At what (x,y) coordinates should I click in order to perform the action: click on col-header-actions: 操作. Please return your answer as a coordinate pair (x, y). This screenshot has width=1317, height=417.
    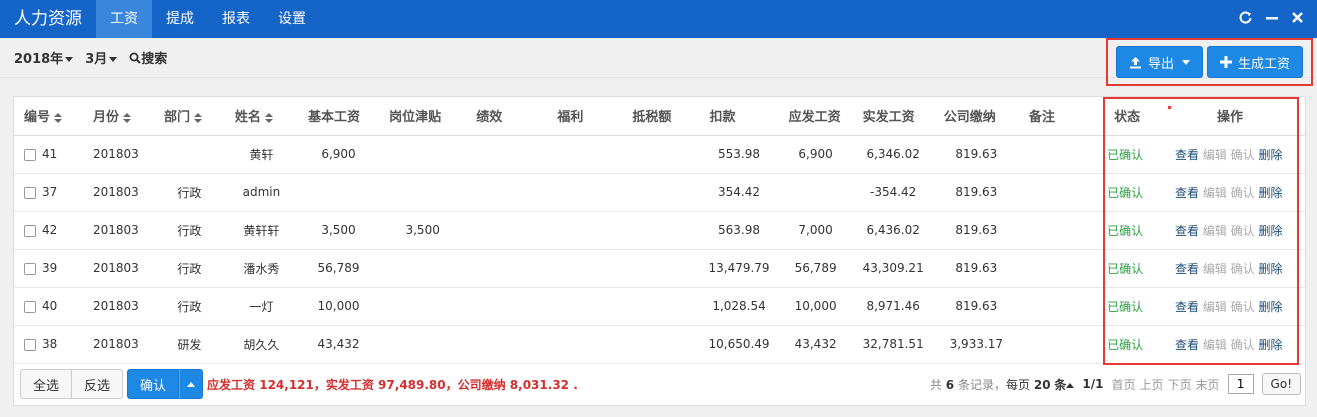
    Looking at the image, I should click on (1235, 116).